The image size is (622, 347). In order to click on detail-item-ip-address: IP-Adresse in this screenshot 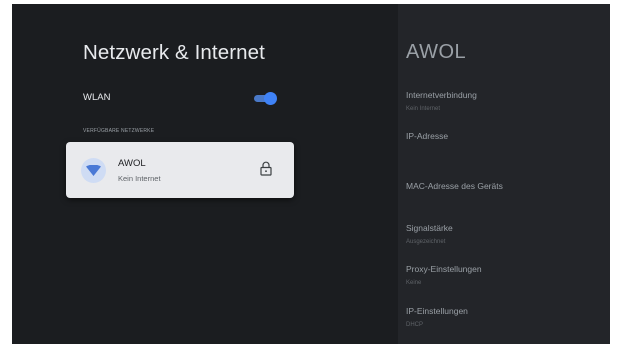, I will do `click(427, 136)`.